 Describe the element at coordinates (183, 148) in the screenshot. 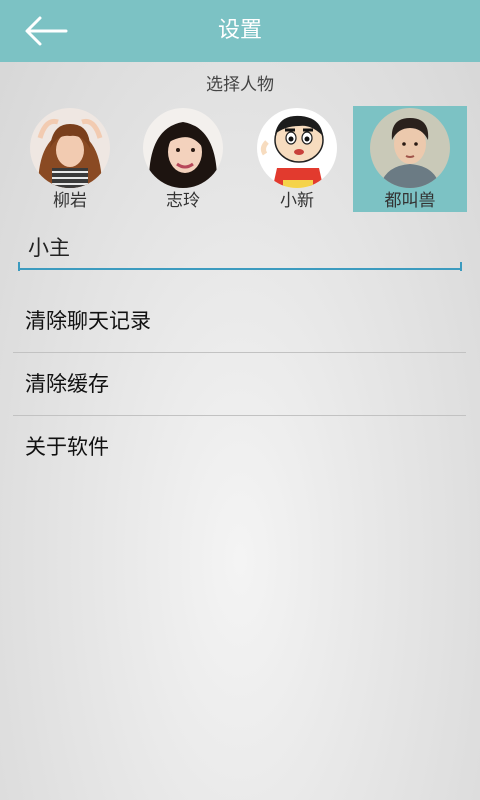

I see `avatar-zhiling` at that location.